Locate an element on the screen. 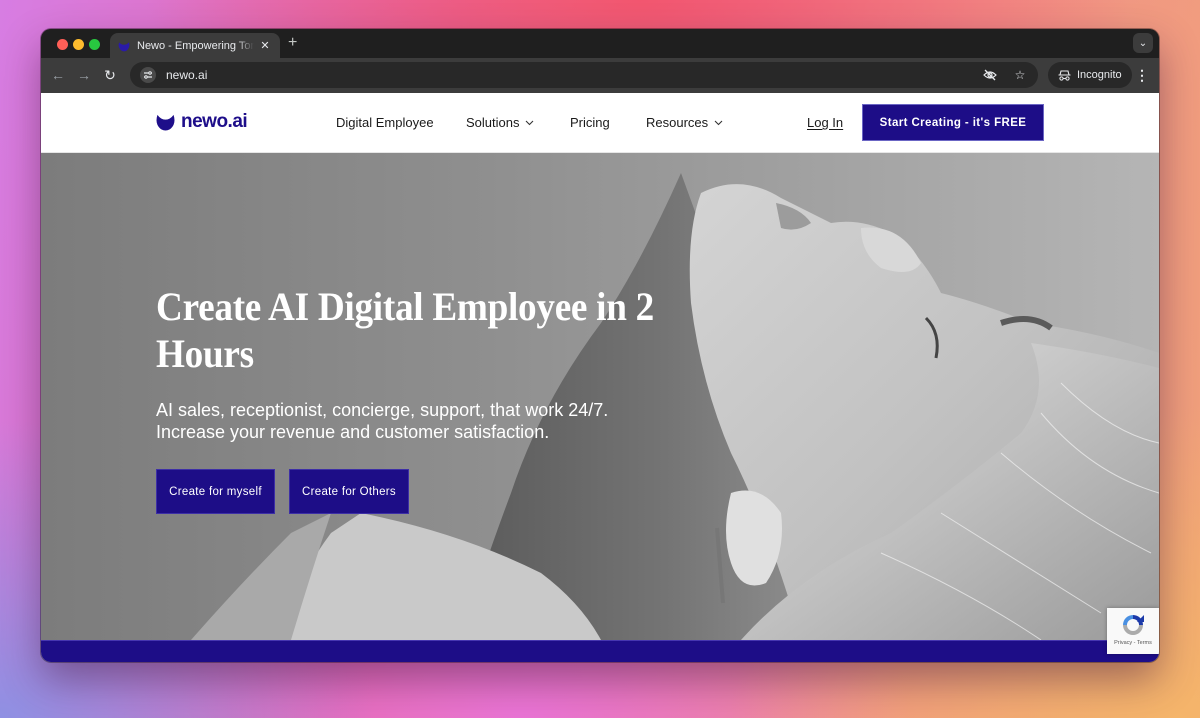  nav-item-digital-employee: Digital Employee is located at coordinates (385, 122).